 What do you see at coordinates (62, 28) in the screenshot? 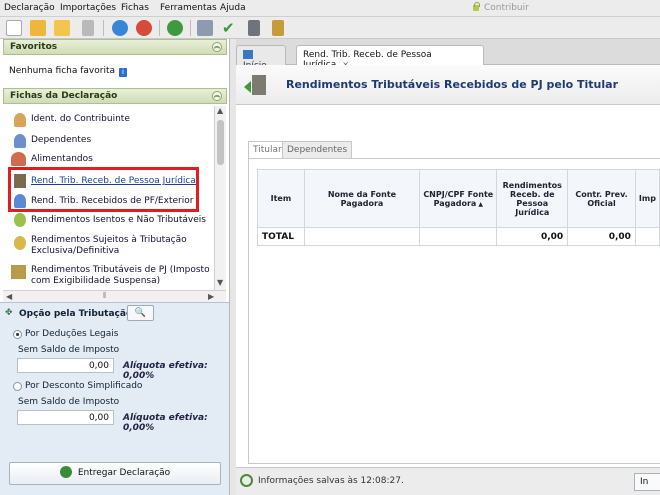
I see `folder-icon` at bounding box center [62, 28].